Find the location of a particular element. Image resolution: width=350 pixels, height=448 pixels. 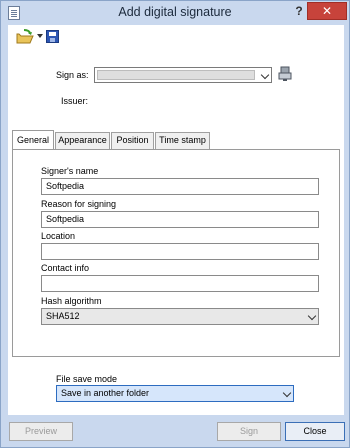

tab-bar: General Appearance Position Time stamp is located at coordinates (177, 140).